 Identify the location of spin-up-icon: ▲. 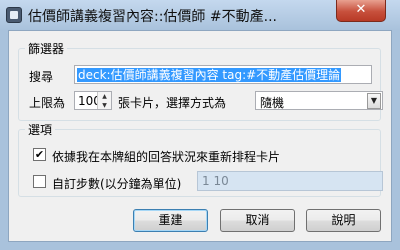
(104, 96).